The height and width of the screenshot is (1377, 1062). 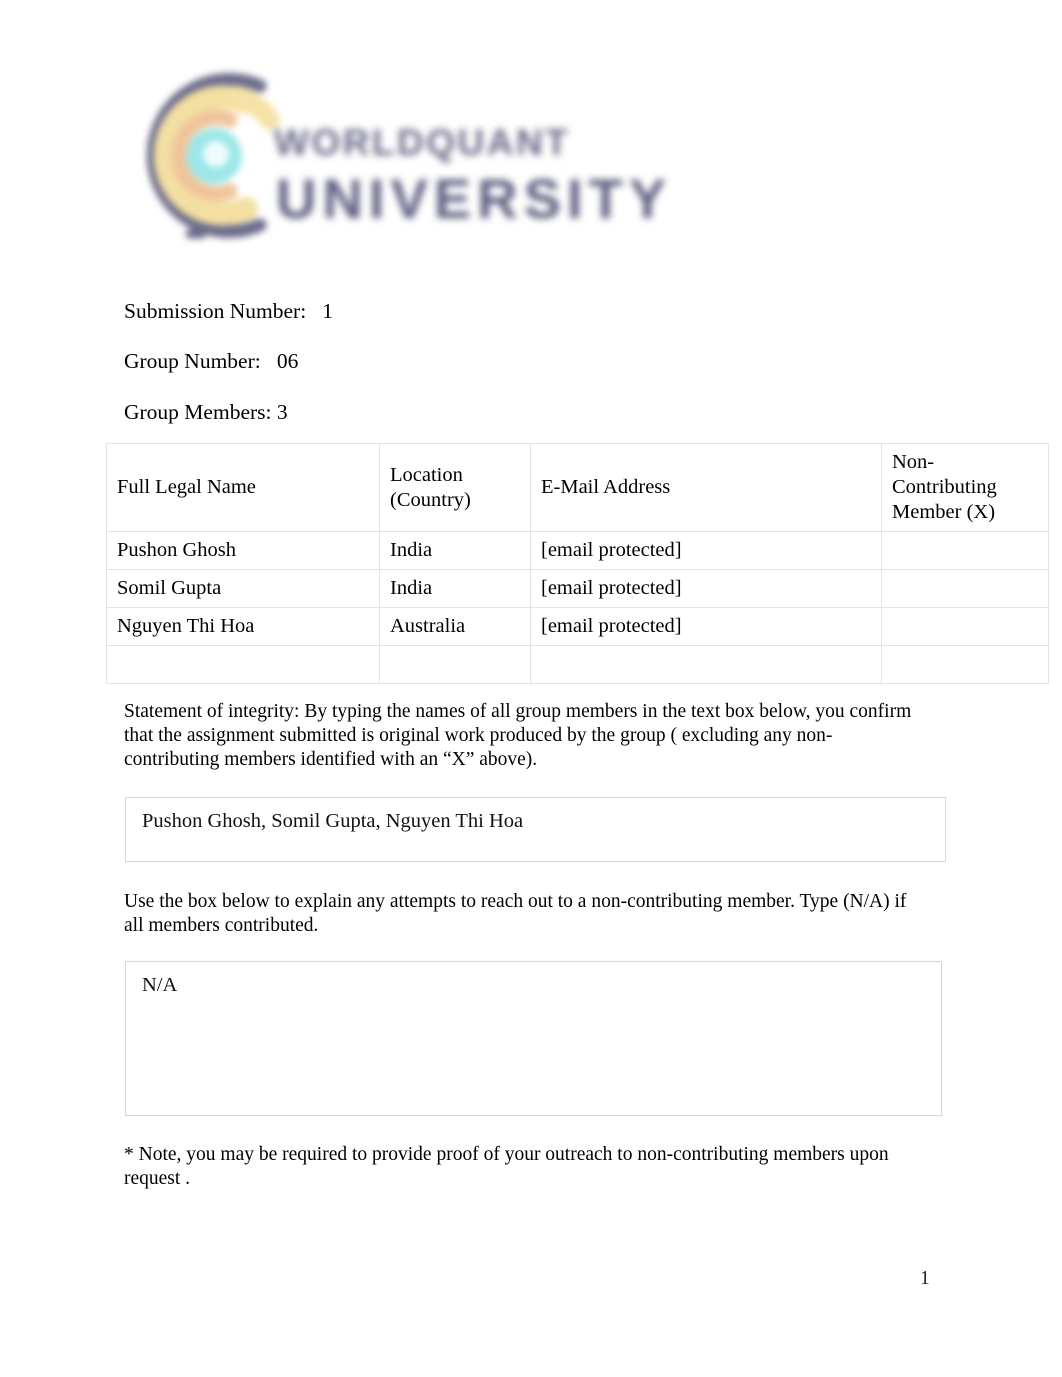 What do you see at coordinates (243, 664) in the screenshot?
I see `cell-member-name` at bounding box center [243, 664].